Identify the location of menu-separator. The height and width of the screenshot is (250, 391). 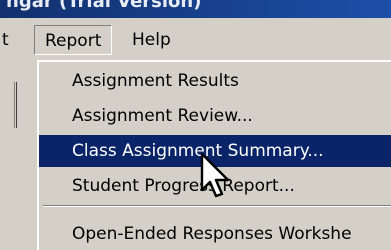
(217, 206).